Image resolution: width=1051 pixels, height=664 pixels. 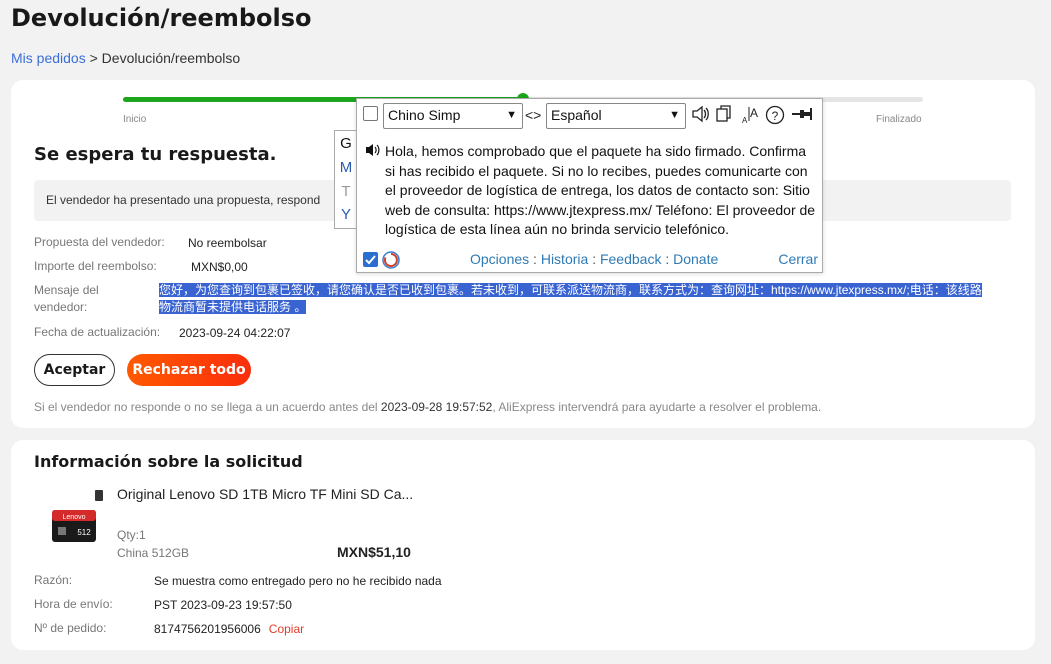 What do you see at coordinates (66, 290) in the screenshot?
I see `message-label-line-1: Mensaje del` at bounding box center [66, 290].